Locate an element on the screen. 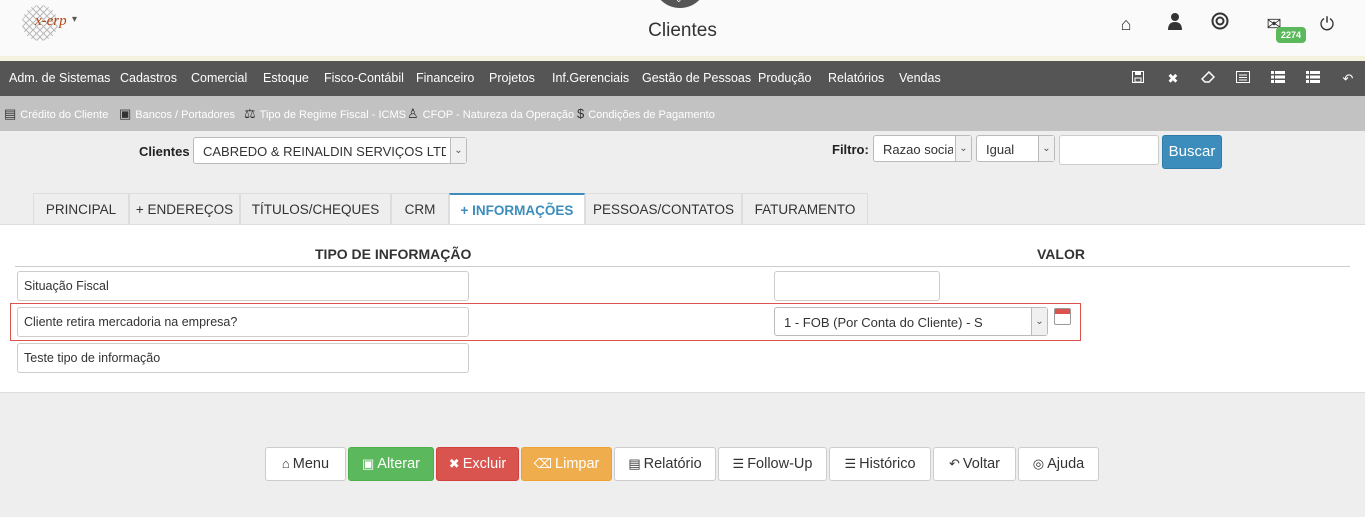  filtro-search-input is located at coordinates (1109, 150).